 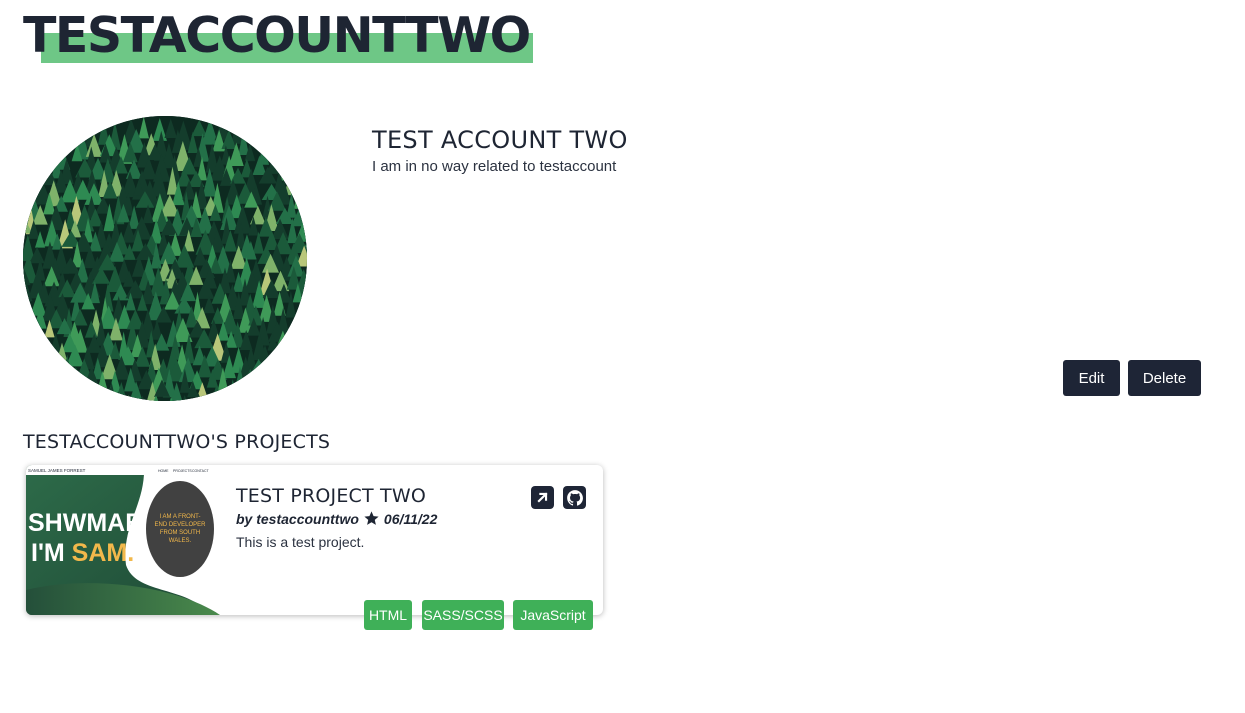 What do you see at coordinates (494, 166) in the screenshot?
I see `profile-bio: I am in no way related to testaccount` at bounding box center [494, 166].